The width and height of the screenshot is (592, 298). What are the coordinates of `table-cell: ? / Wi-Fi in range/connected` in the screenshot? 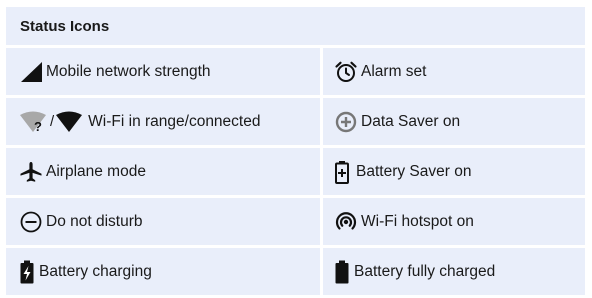 It's located at (163, 121).